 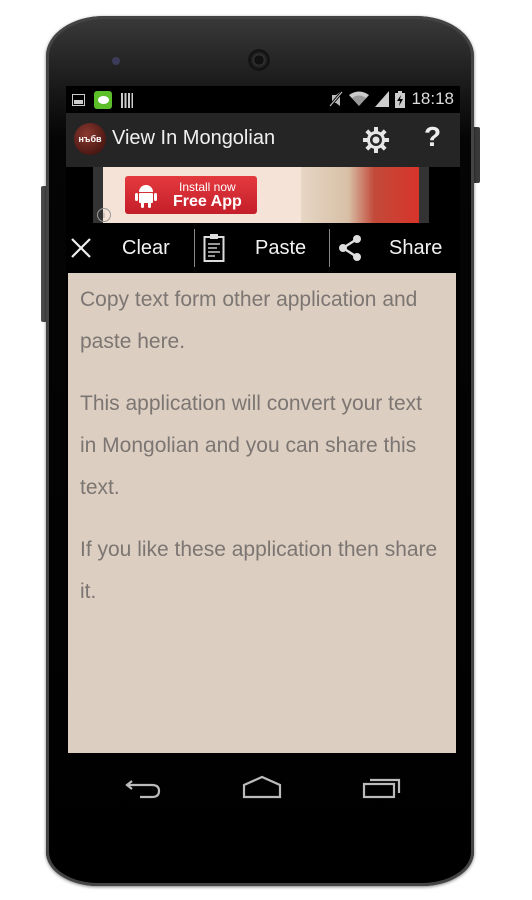 What do you see at coordinates (416, 247) in the screenshot?
I see `share-label: Share` at bounding box center [416, 247].